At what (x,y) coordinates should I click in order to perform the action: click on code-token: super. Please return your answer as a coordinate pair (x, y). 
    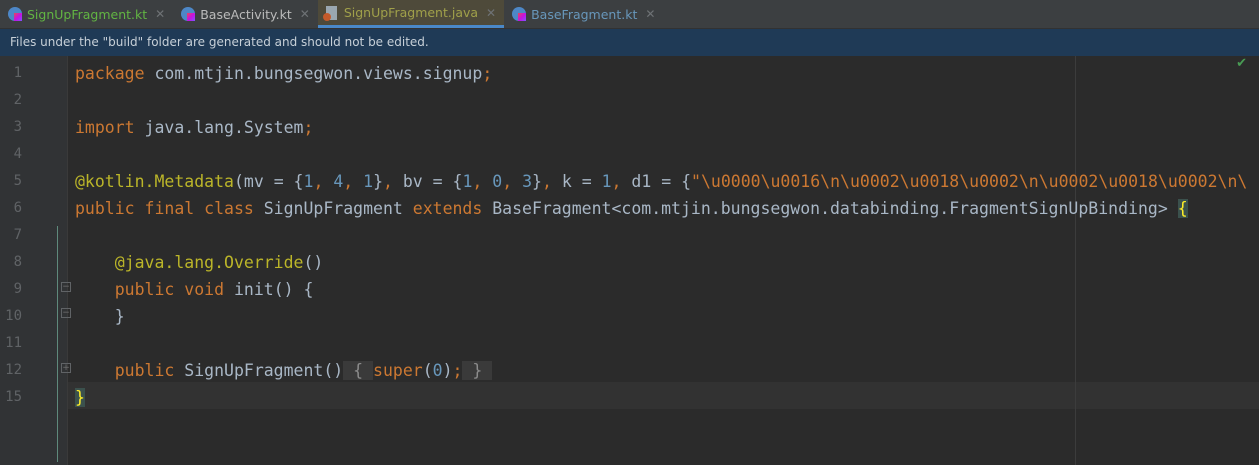
    Looking at the image, I should click on (398, 370).